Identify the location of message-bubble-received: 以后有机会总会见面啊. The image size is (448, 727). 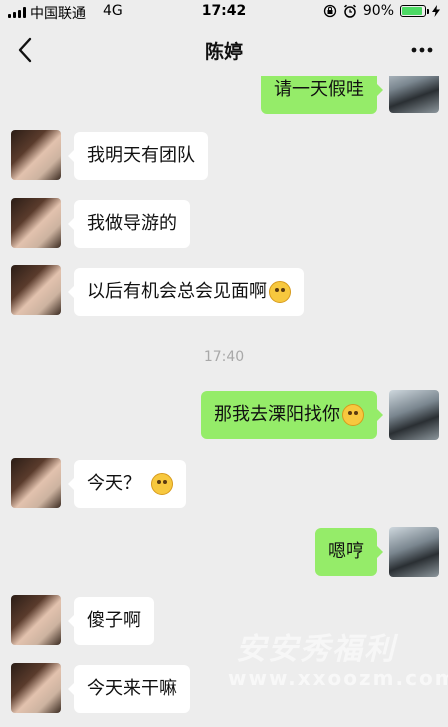
(186, 292).